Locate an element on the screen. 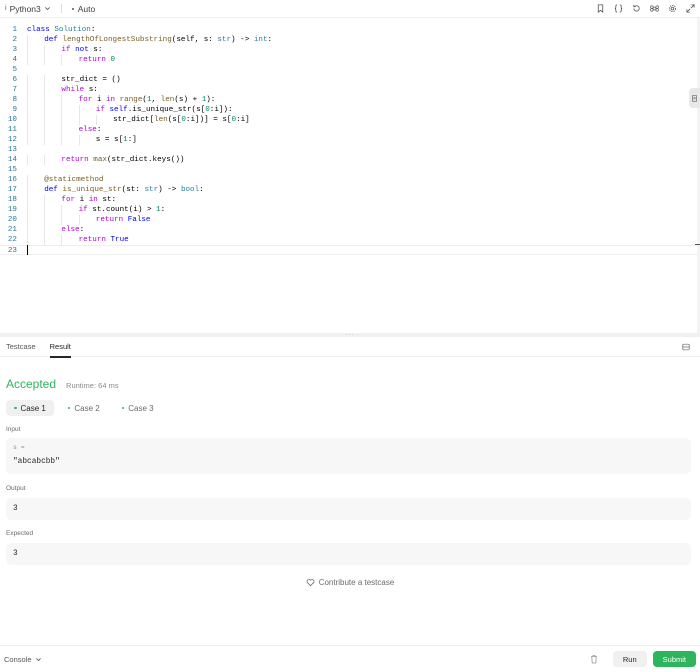 The width and height of the screenshot is (700, 672). code-line: 1 class Solution: is located at coordinates (348, 30).